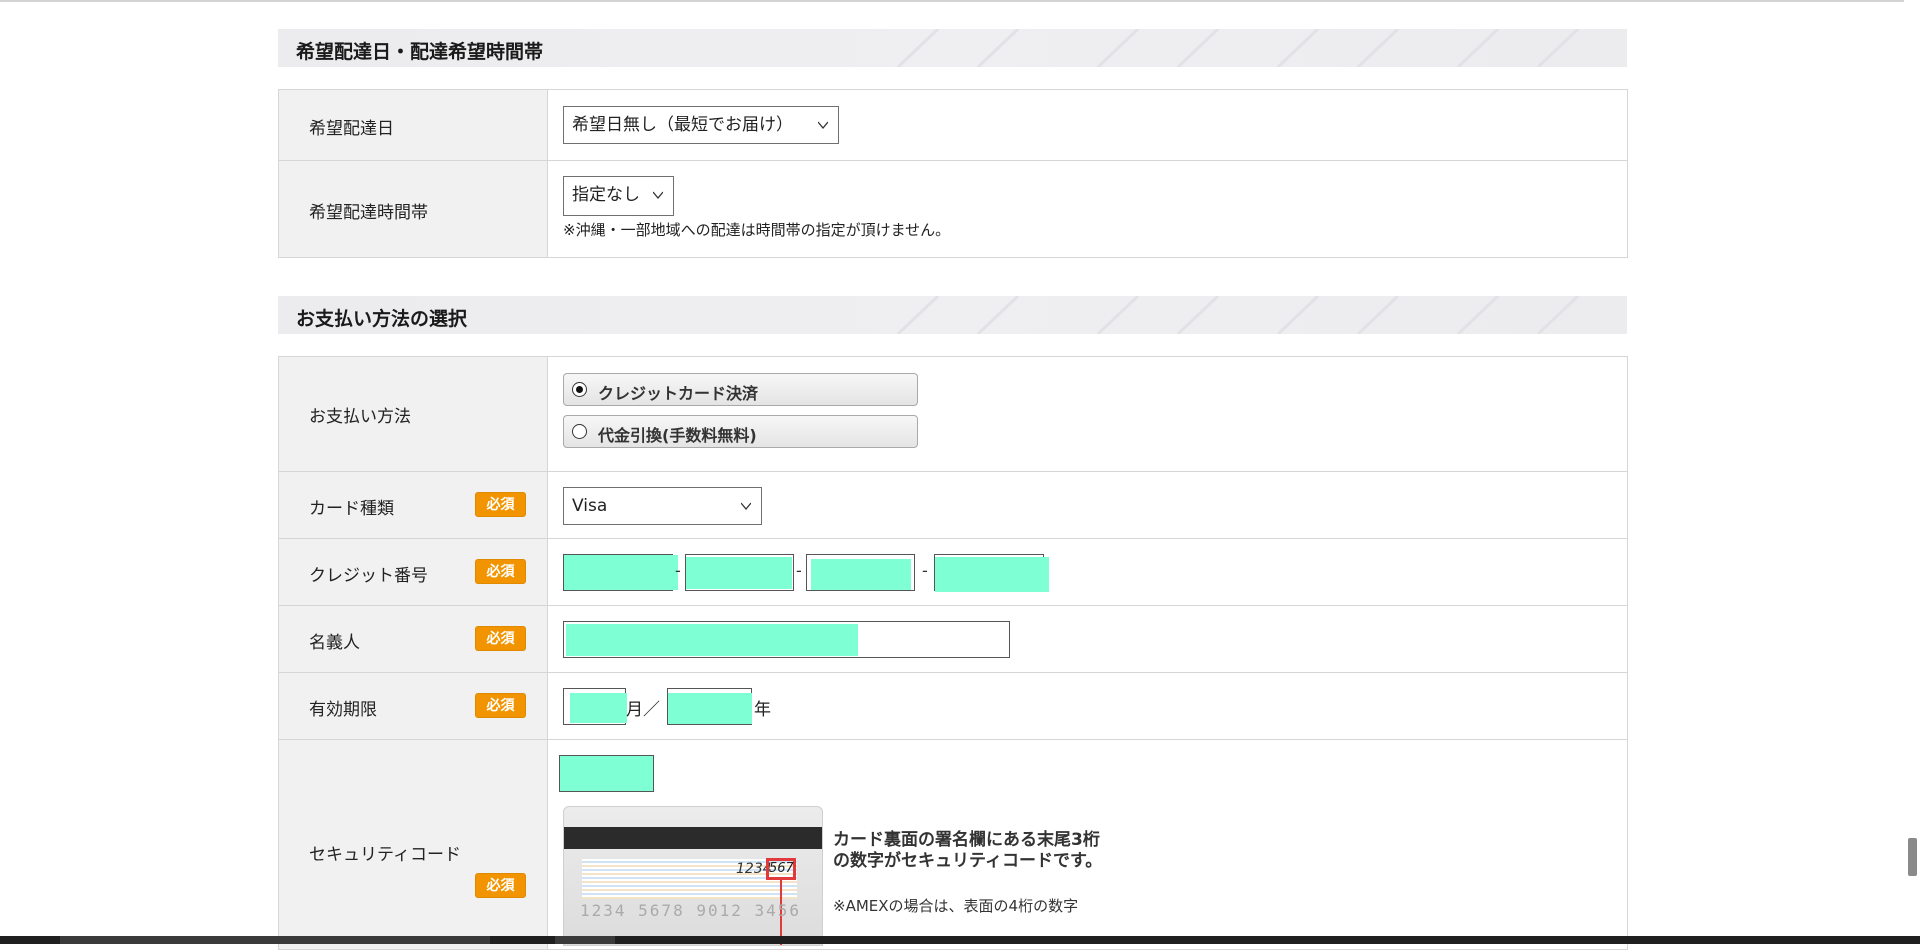  What do you see at coordinates (678, 393) in the screenshot?
I see `radio-credit-card-label: クレジットカード決済` at bounding box center [678, 393].